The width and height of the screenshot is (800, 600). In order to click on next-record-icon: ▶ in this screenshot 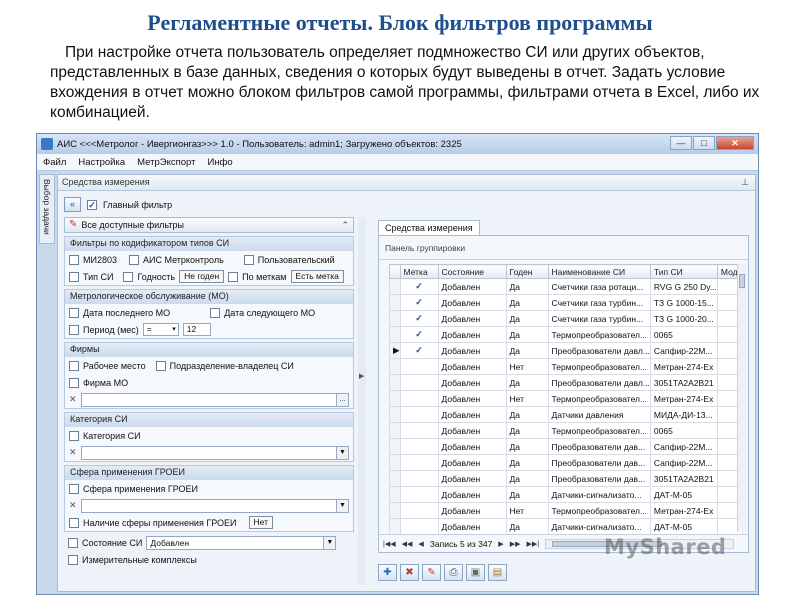, I will do `click(500, 544)`.